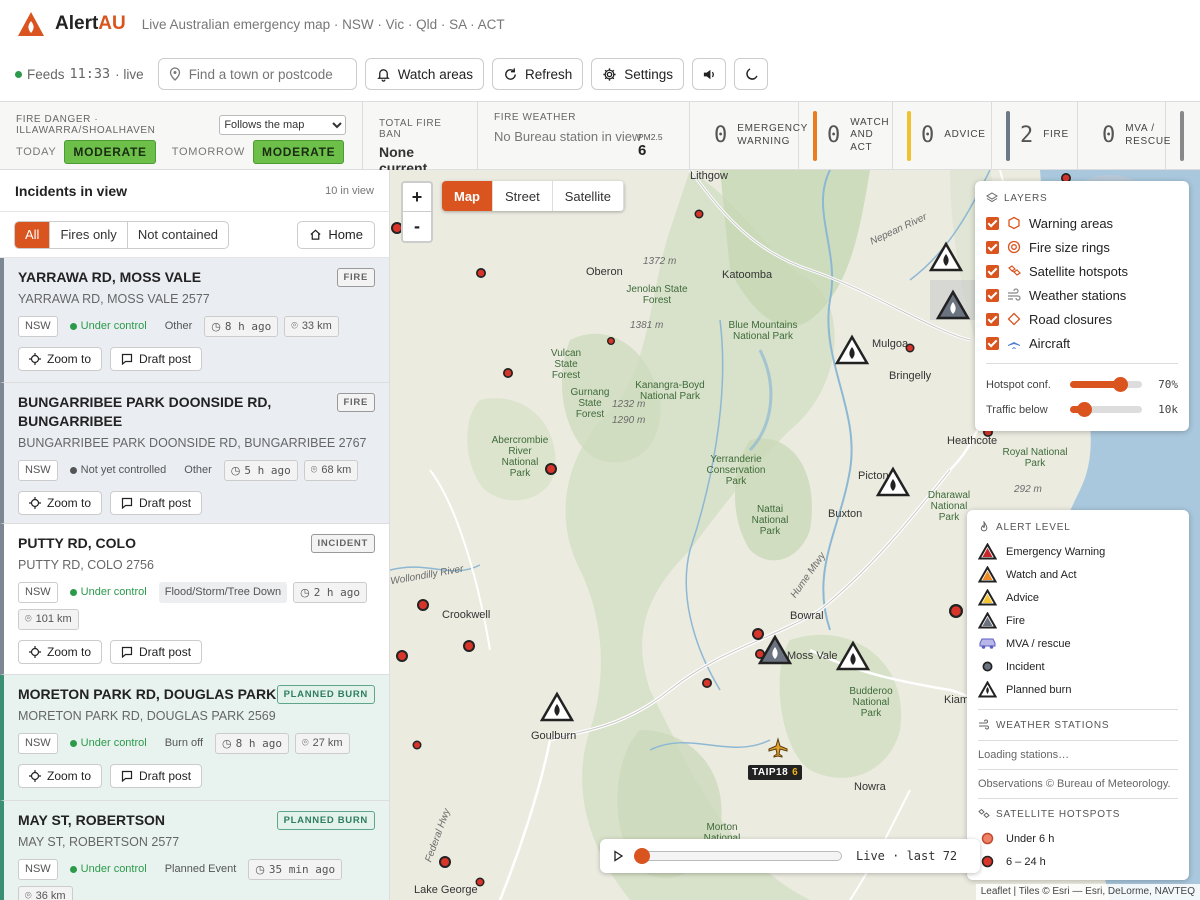  I want to click on layer-road-closures: Road closures, so click(1082, 319).